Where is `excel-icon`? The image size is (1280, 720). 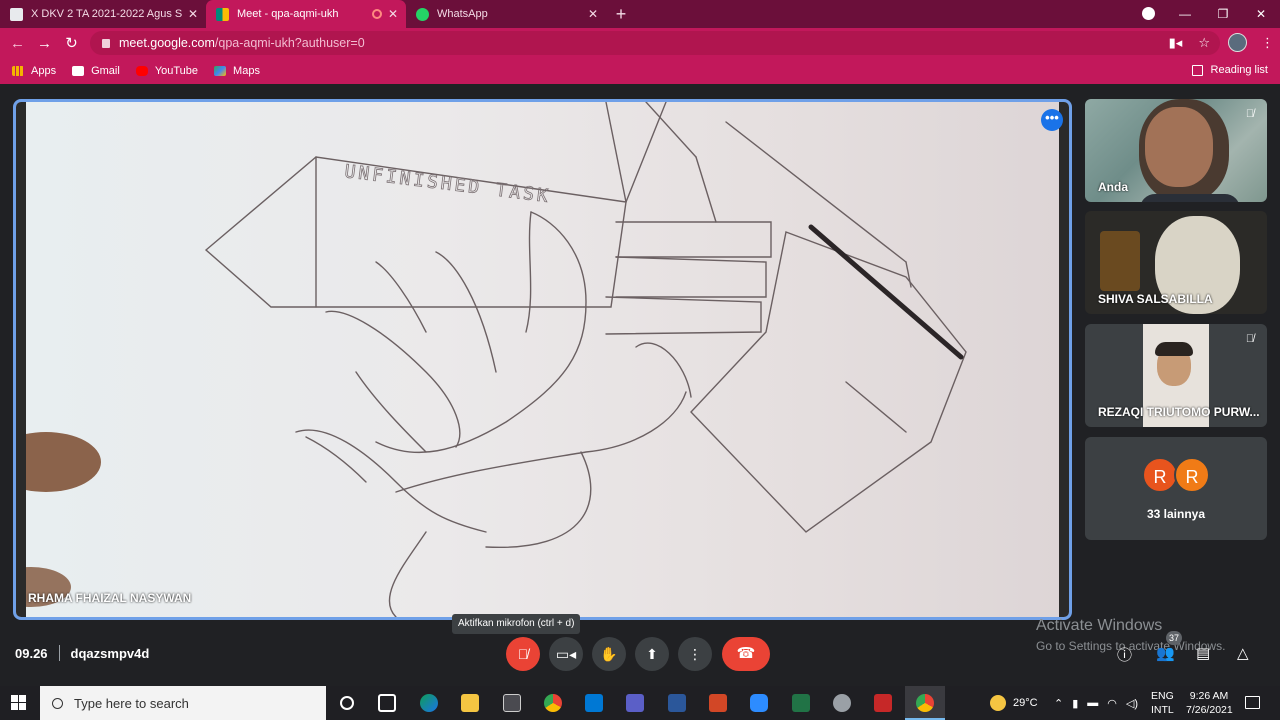
excel-icon is located at coordinates (801, 703).